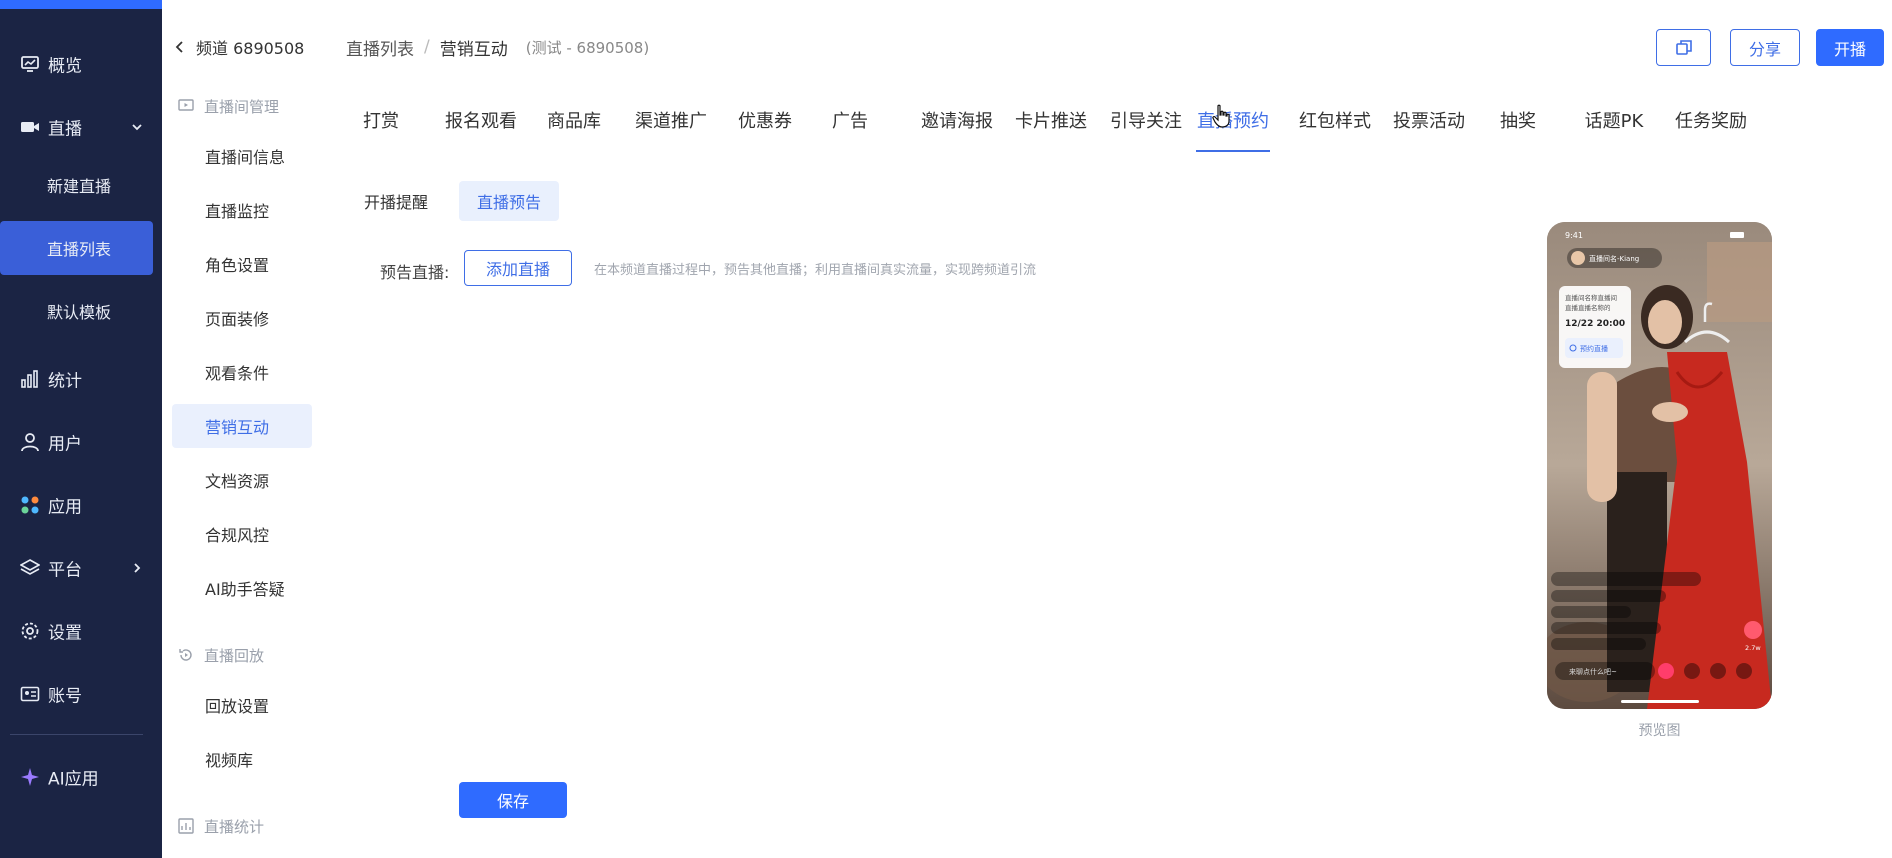 Image resolution: width=1892 pixels, height=858 pixels. I want to click on side-item-video-library: 视频库, so click(242, 759).